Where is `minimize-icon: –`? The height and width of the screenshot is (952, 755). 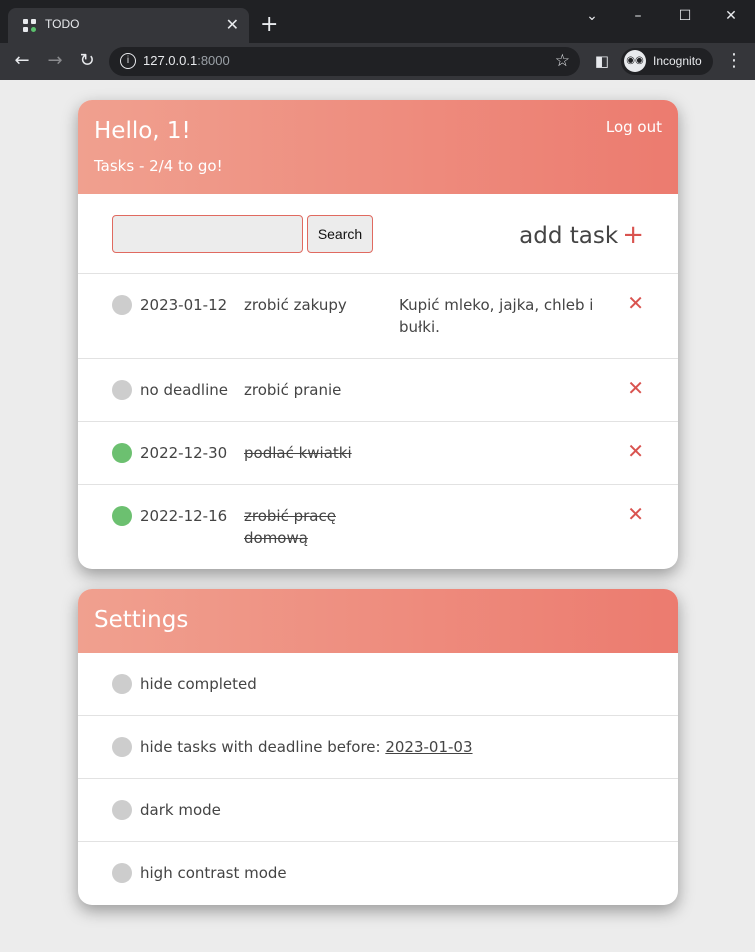
minimize-icon: – is located at coordinates (638, 16).